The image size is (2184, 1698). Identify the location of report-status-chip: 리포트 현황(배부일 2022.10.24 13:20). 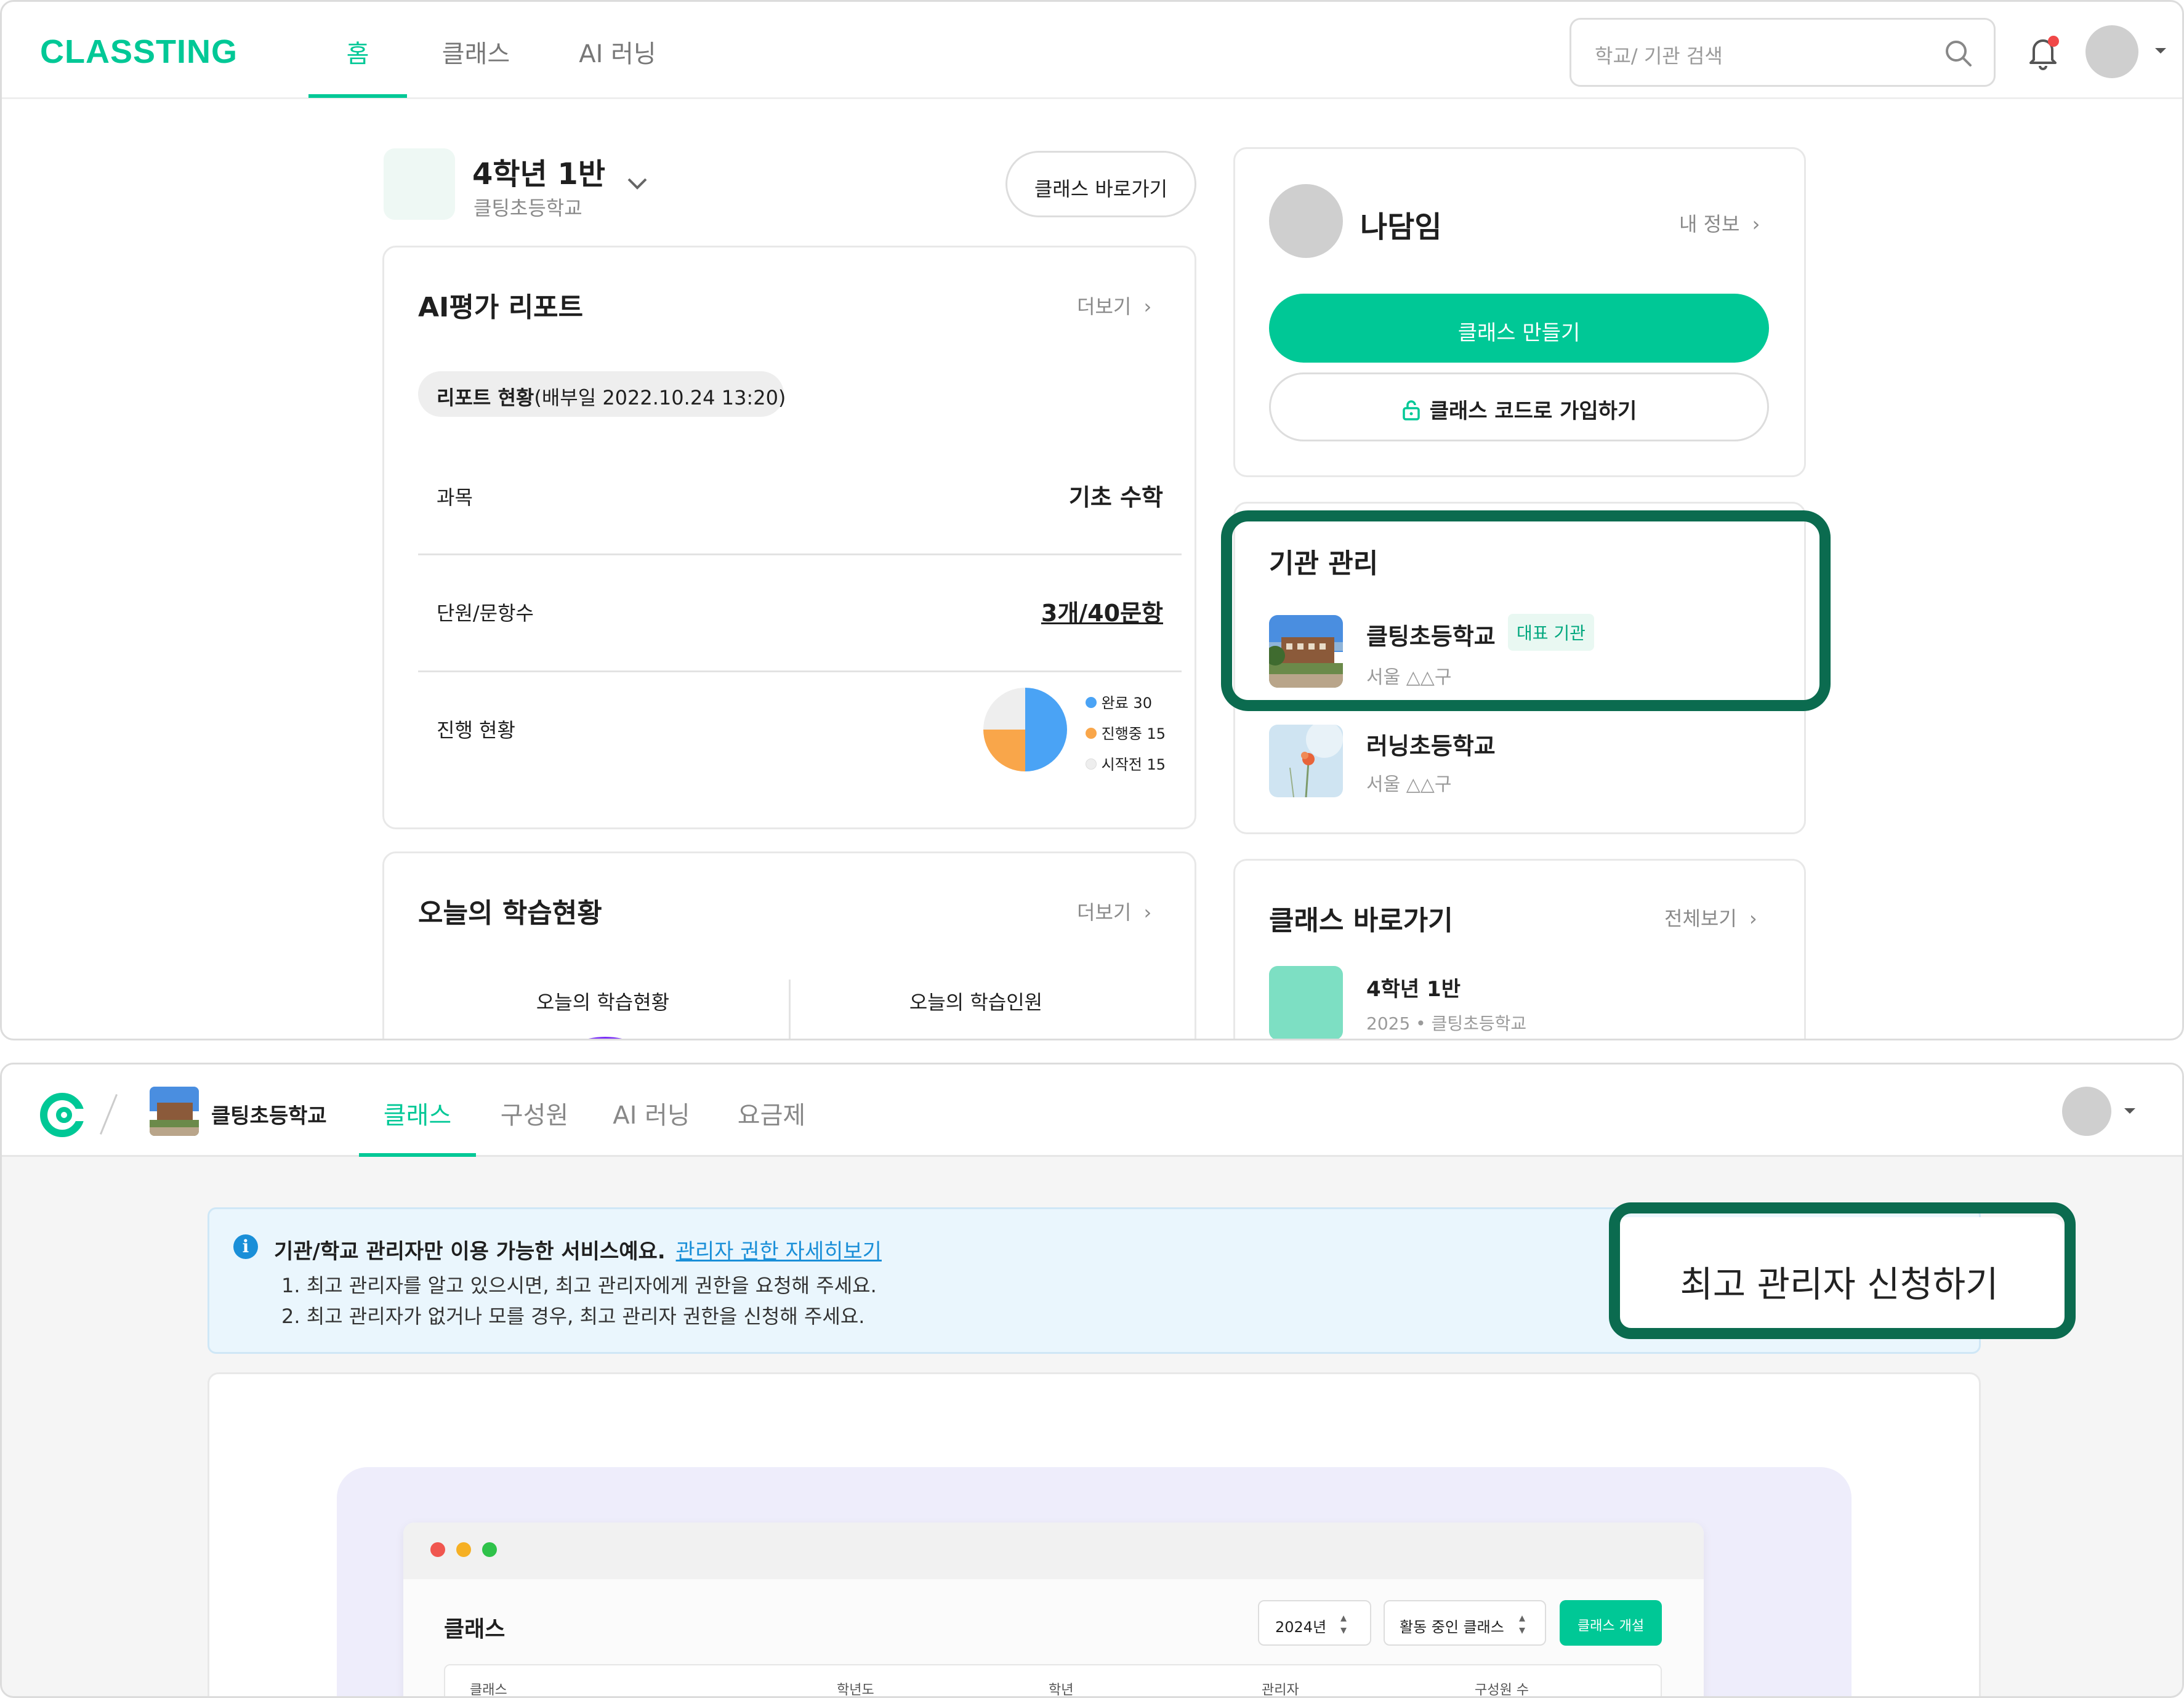
(602, 394).